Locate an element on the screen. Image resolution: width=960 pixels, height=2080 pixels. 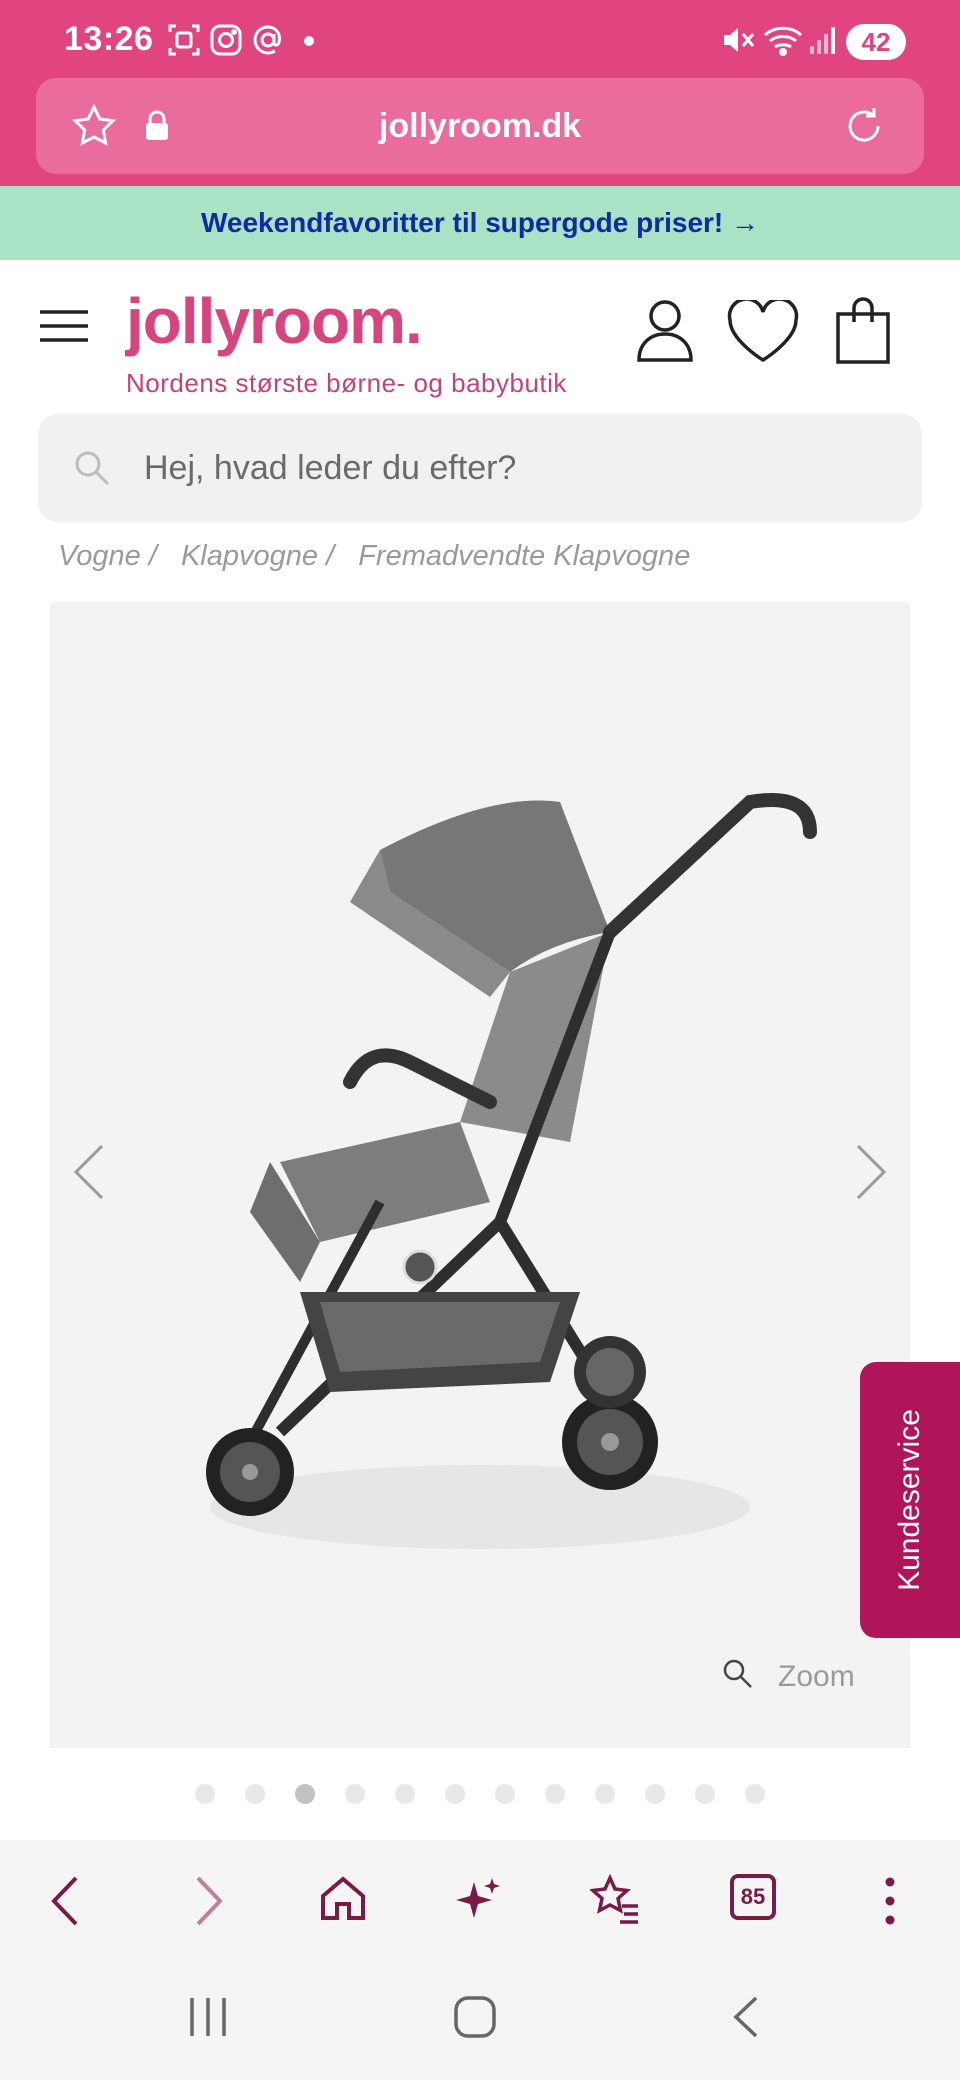
screenshot-icon is located at coordinates (184, 40).